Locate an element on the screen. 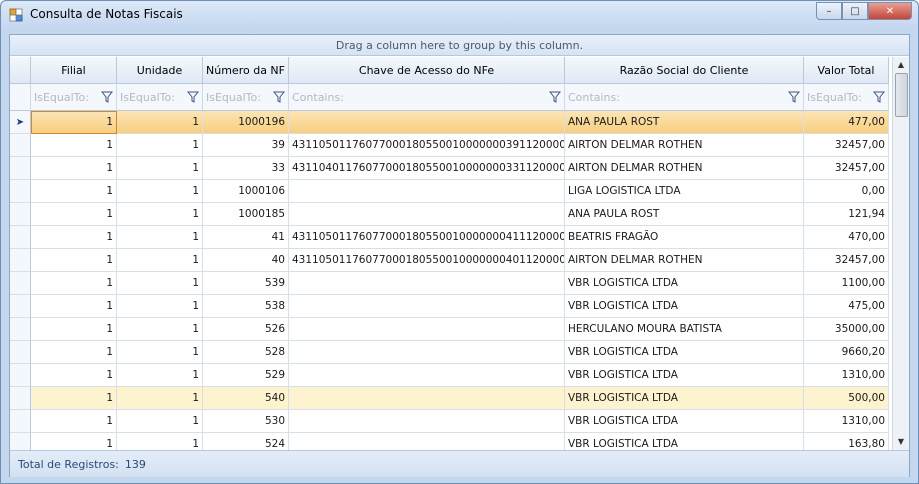 This screenshot has width=919, height=484. column-header-unidade: Unidade is located at coordinates (160, 70).